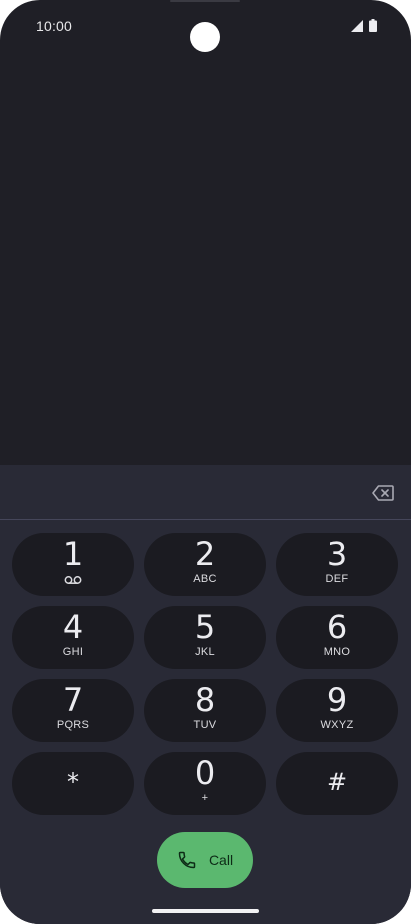 This screenshot has width=411, height=924. Describe the element at coordinates (205, 627) in the screenshot. I see `key-digit: 5` at that location.